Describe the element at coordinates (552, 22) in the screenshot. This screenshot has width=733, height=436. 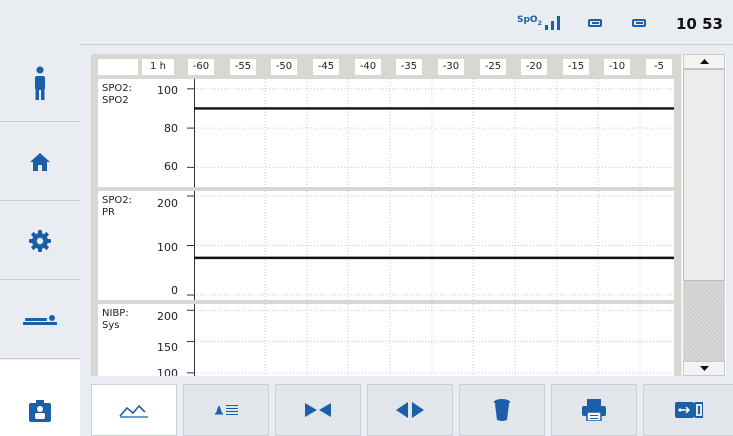
I see `spo2-signal-icon` at that location.